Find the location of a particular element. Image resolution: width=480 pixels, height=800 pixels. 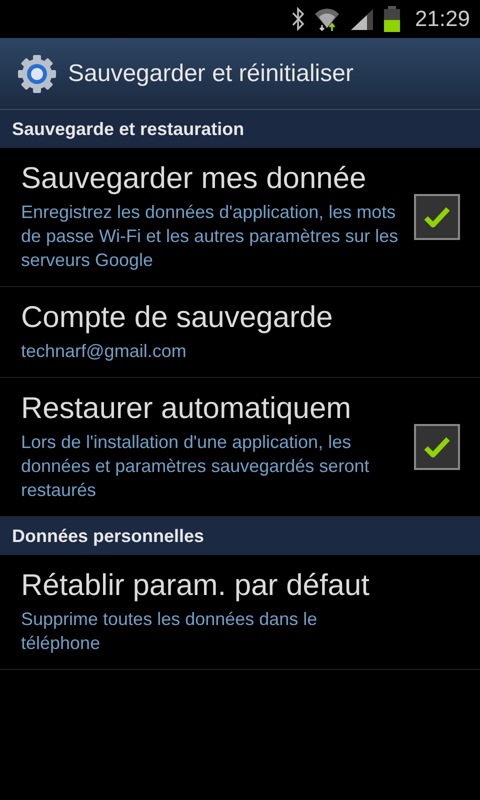

settings-item: Rétablir param. par défaut Supprime toutes les données dans le téléphone is located at coordinates (240, 612).